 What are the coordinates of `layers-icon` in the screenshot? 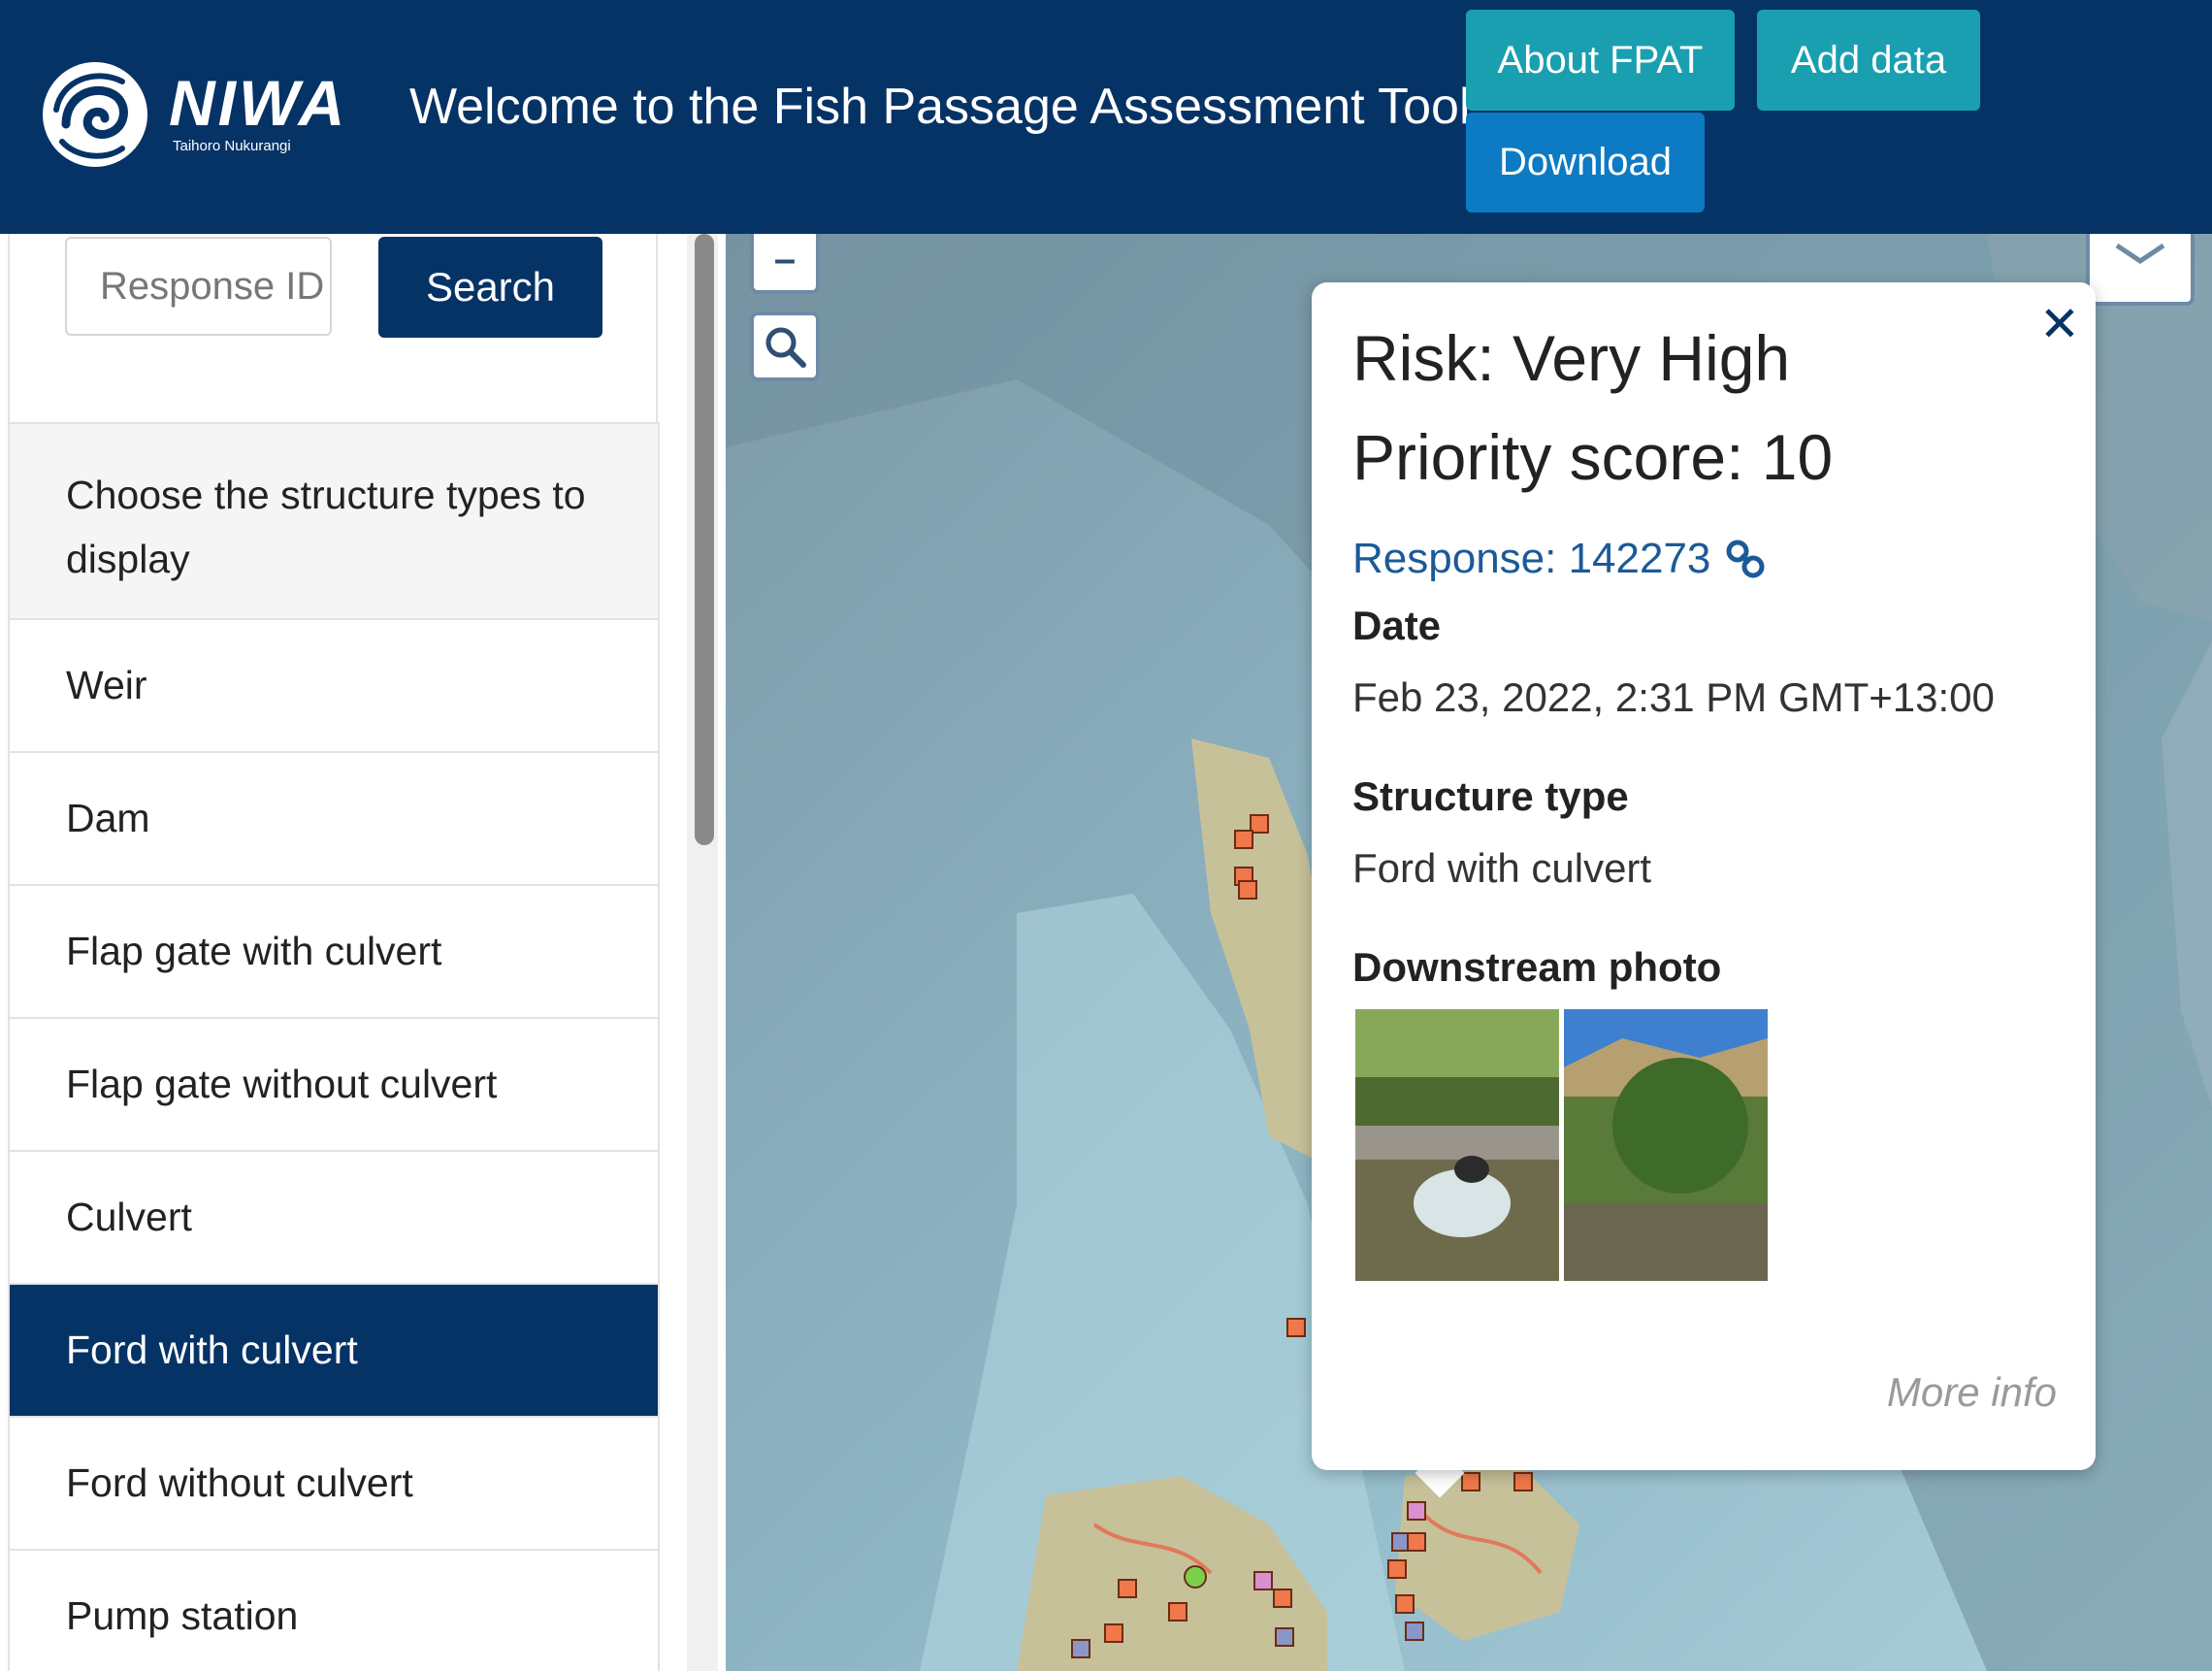 It's located at (2140, 254).